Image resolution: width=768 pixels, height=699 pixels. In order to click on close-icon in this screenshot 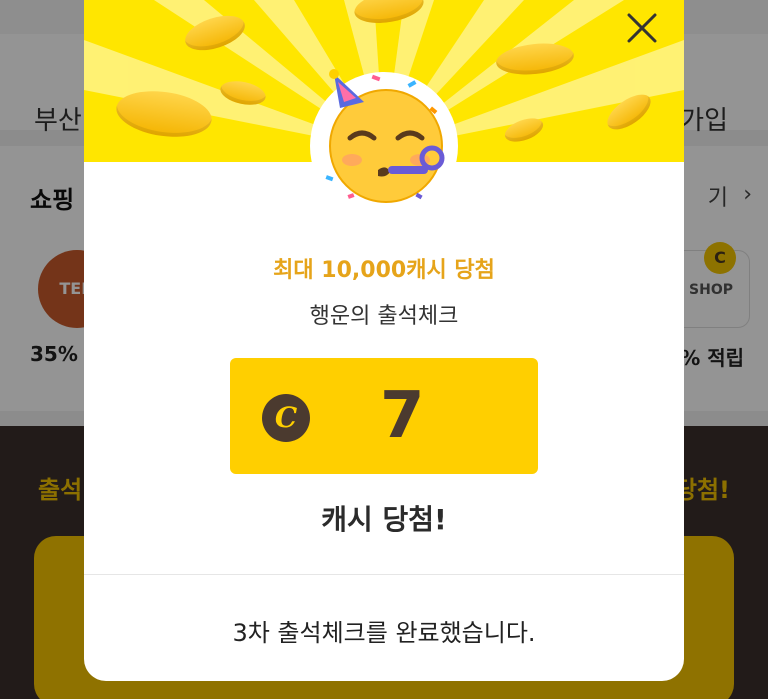, I will do `click(642, 28)`.